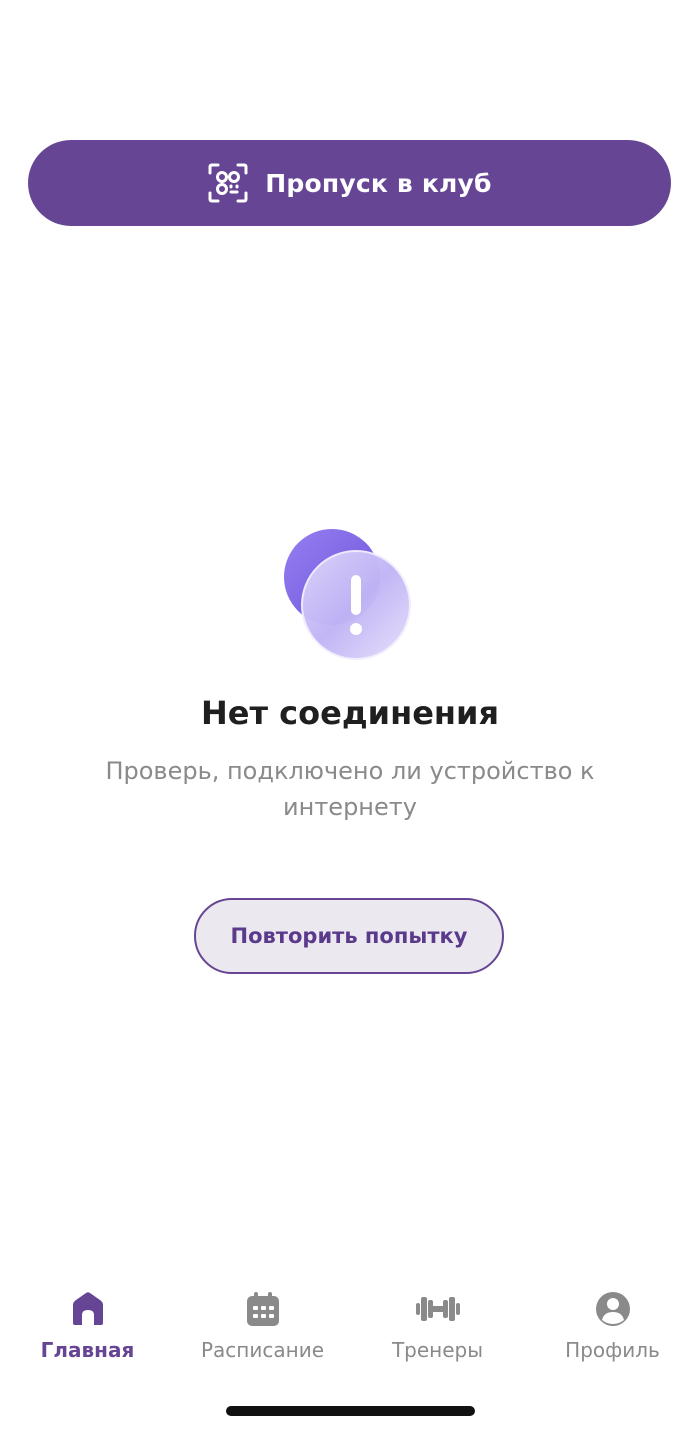 Image resolution: width=700 pixels, height=1431 pixels. What do you see at coordinates (262, 1335) in the screenshot?
I see `tab-schedule: Расписание` at bounding box center [262, 1335].